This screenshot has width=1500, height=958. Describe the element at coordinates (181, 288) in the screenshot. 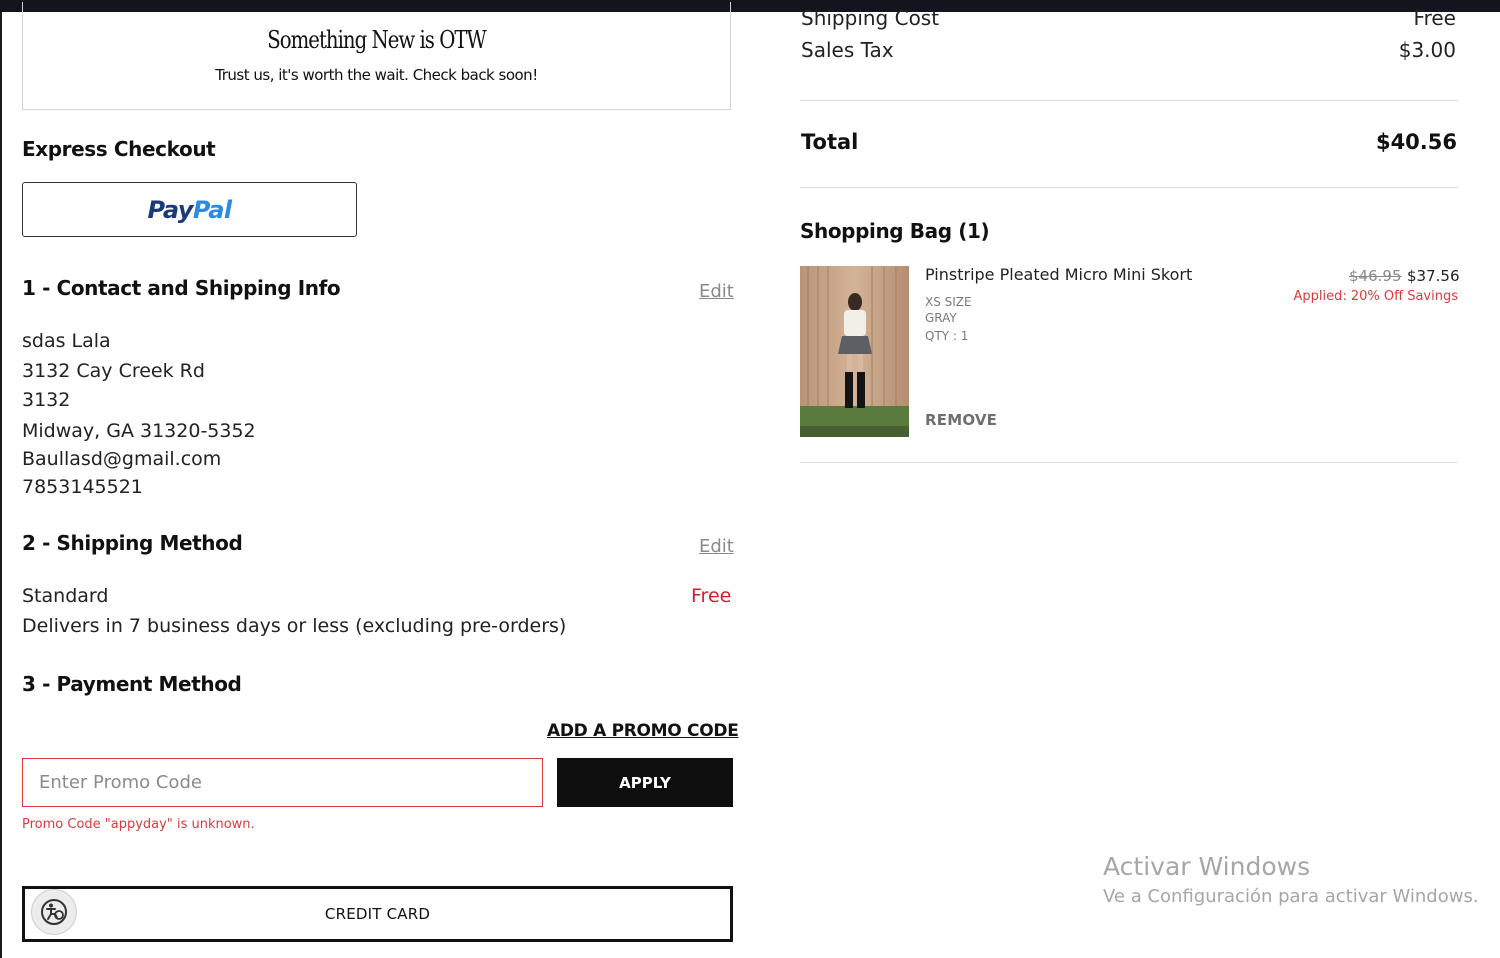

I see `contact-shipping-heading: 1 - Contact and Shipping Info` at that location.